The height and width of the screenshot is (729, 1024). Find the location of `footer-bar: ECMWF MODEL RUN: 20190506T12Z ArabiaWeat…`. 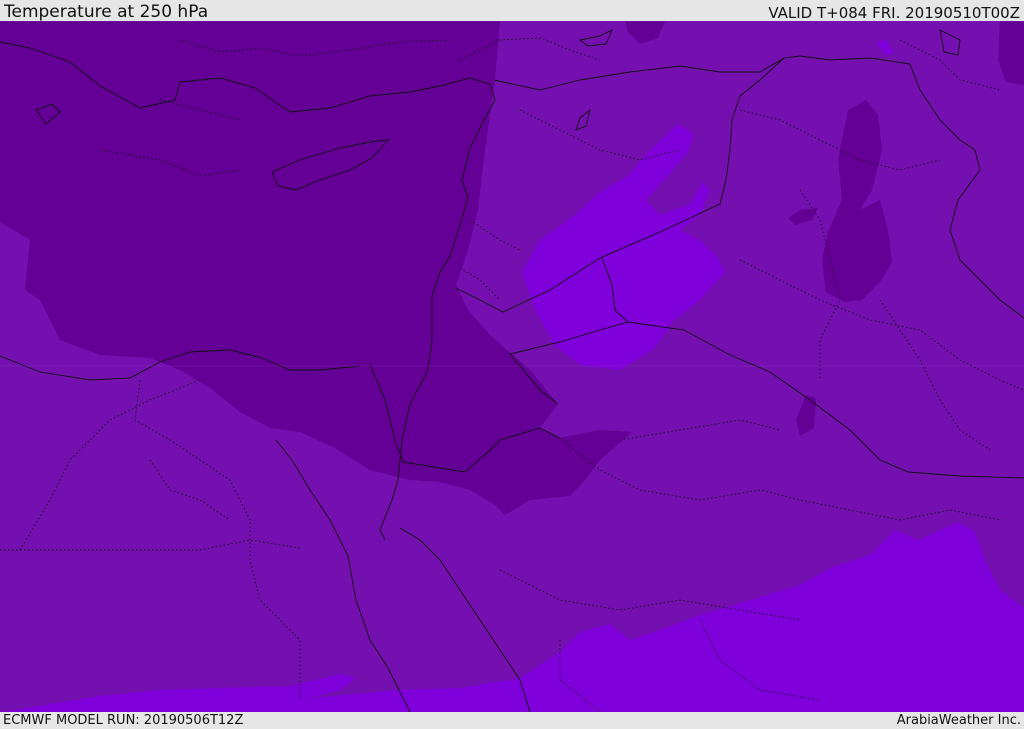

footer-bar: ECMWF MODEL RUN: 20190506T12Z ArabiaWeat… is located at coordinates (512, 720).